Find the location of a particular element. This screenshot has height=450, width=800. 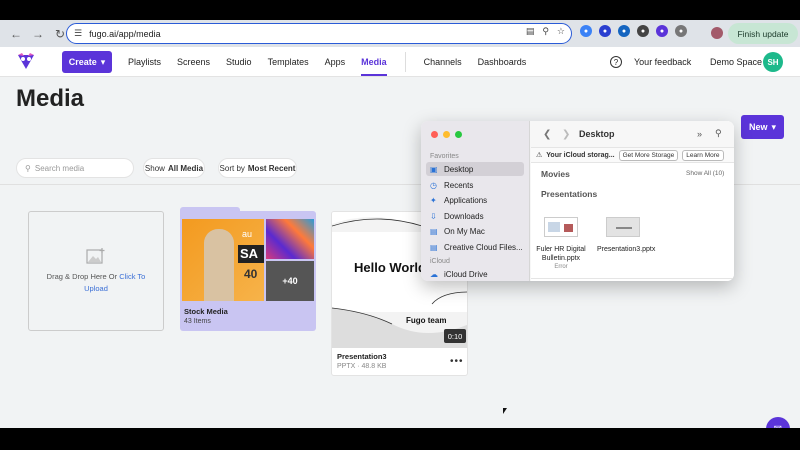

nav-dashboards: Dashboards is located at coordinates (502, 62).